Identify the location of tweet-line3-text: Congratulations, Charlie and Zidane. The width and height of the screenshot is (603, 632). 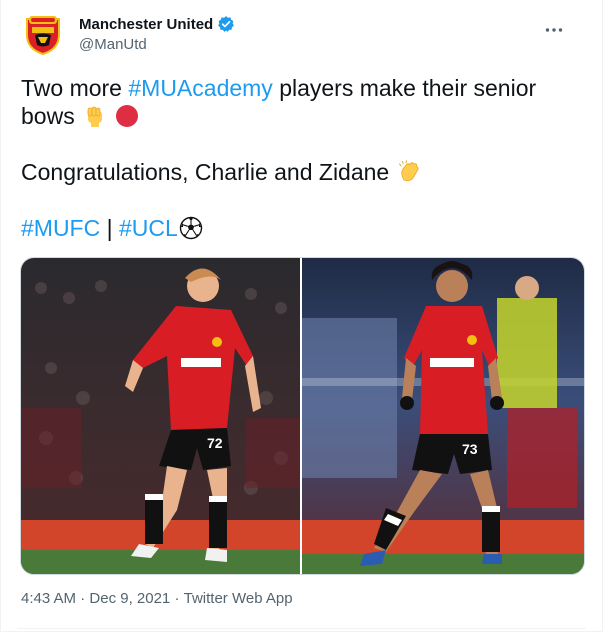
(205, 172).